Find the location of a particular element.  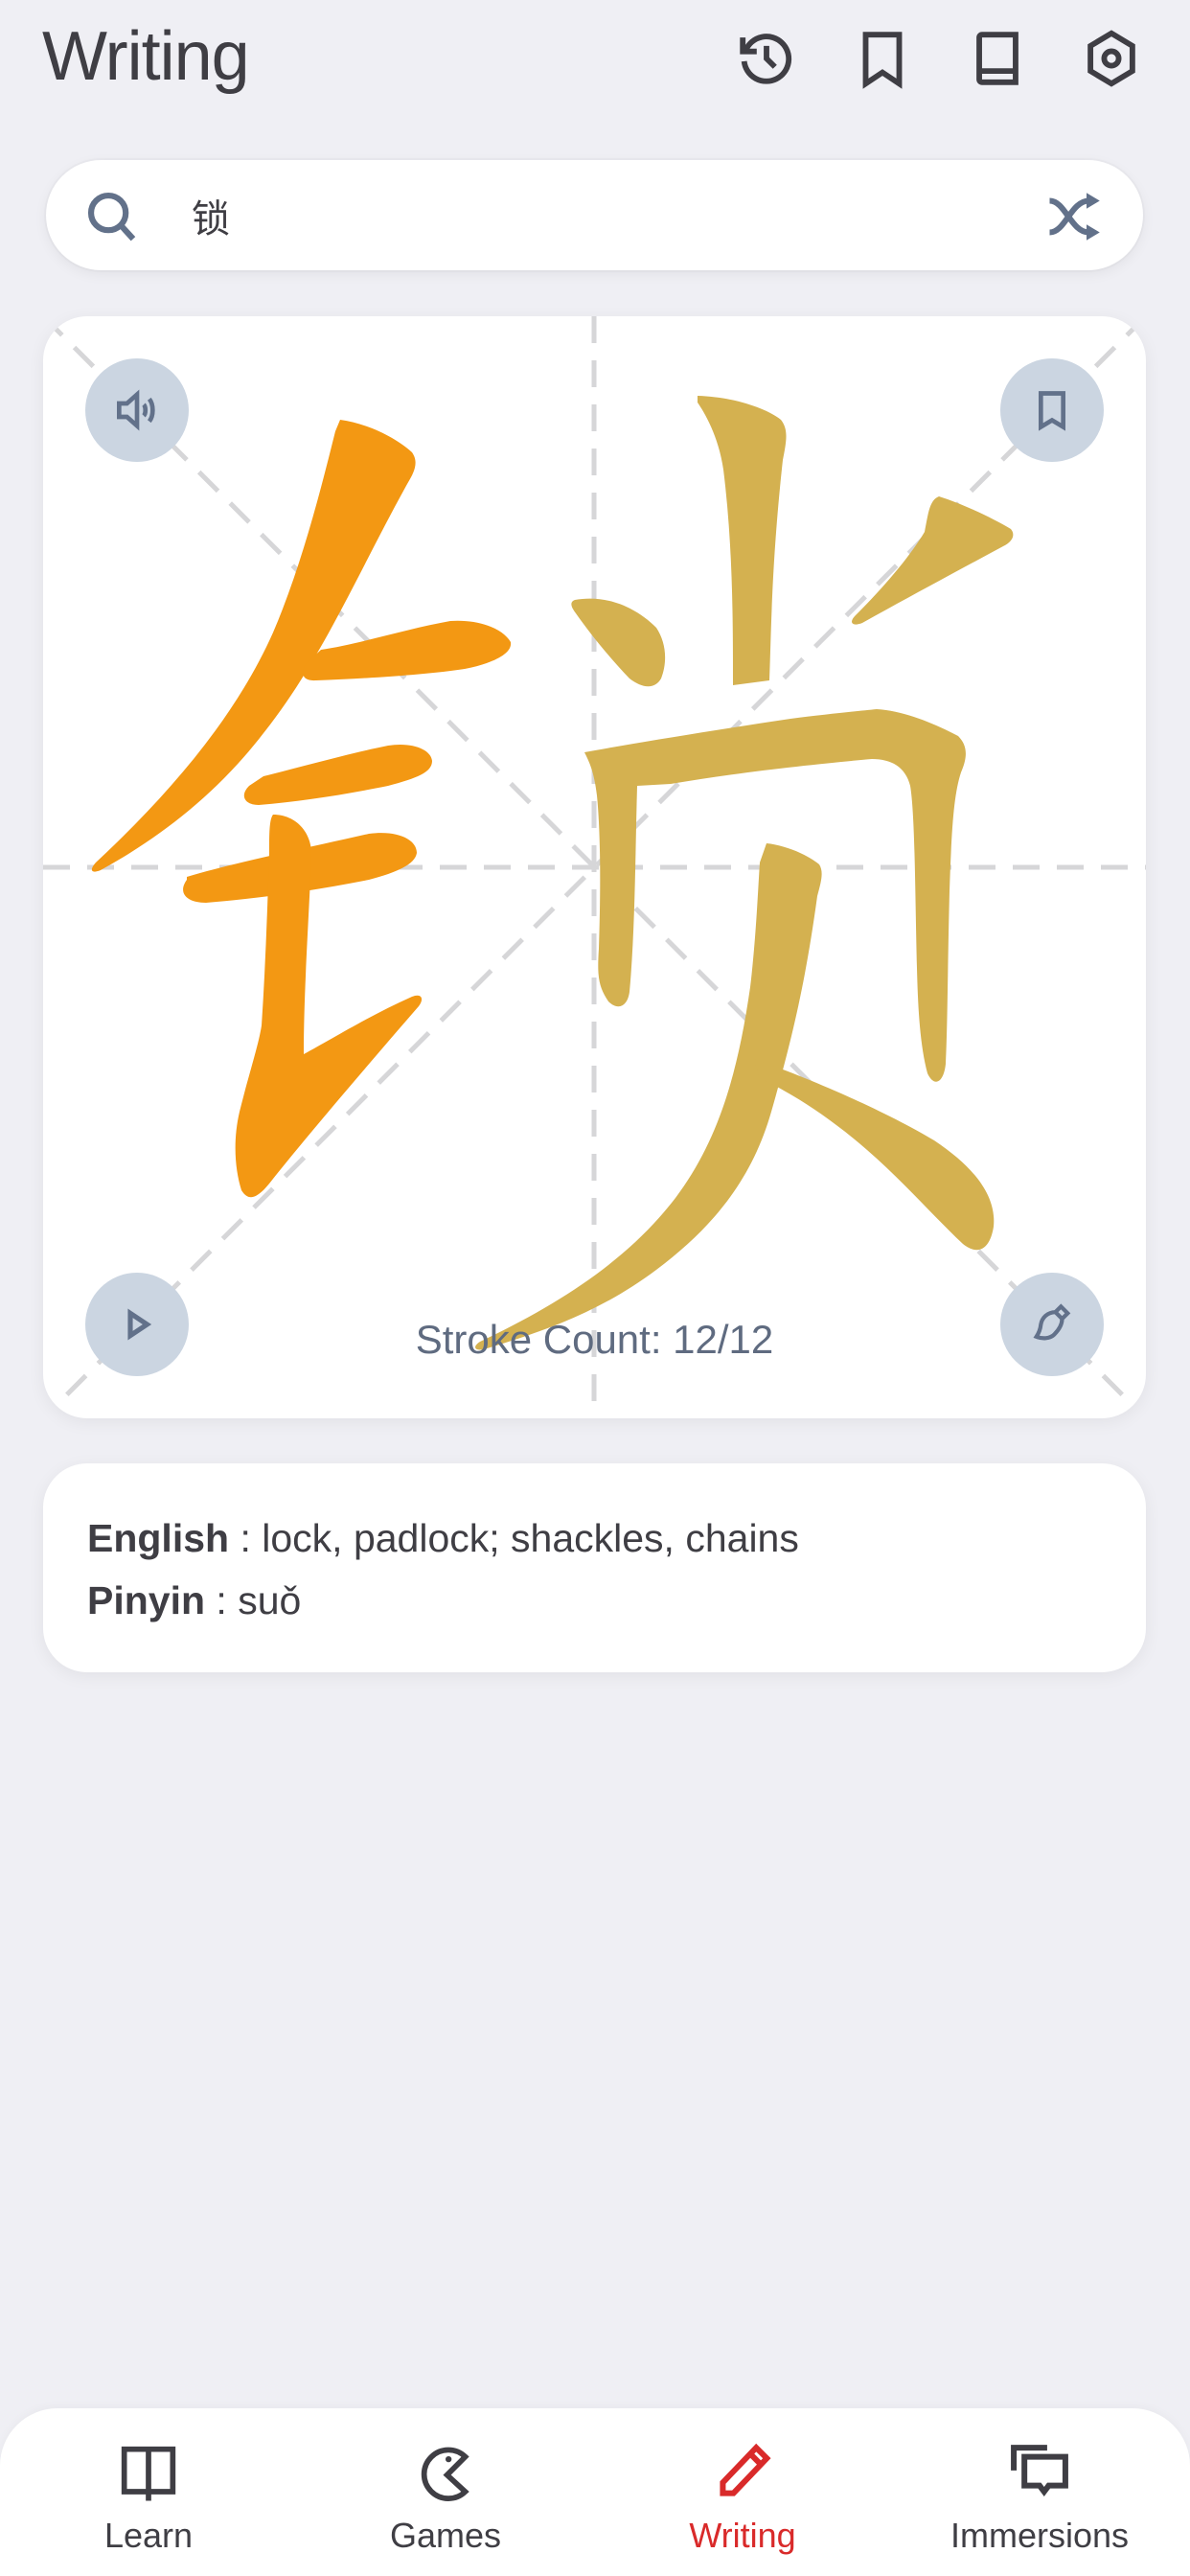

saved-button is located at coordinates (883, 58).